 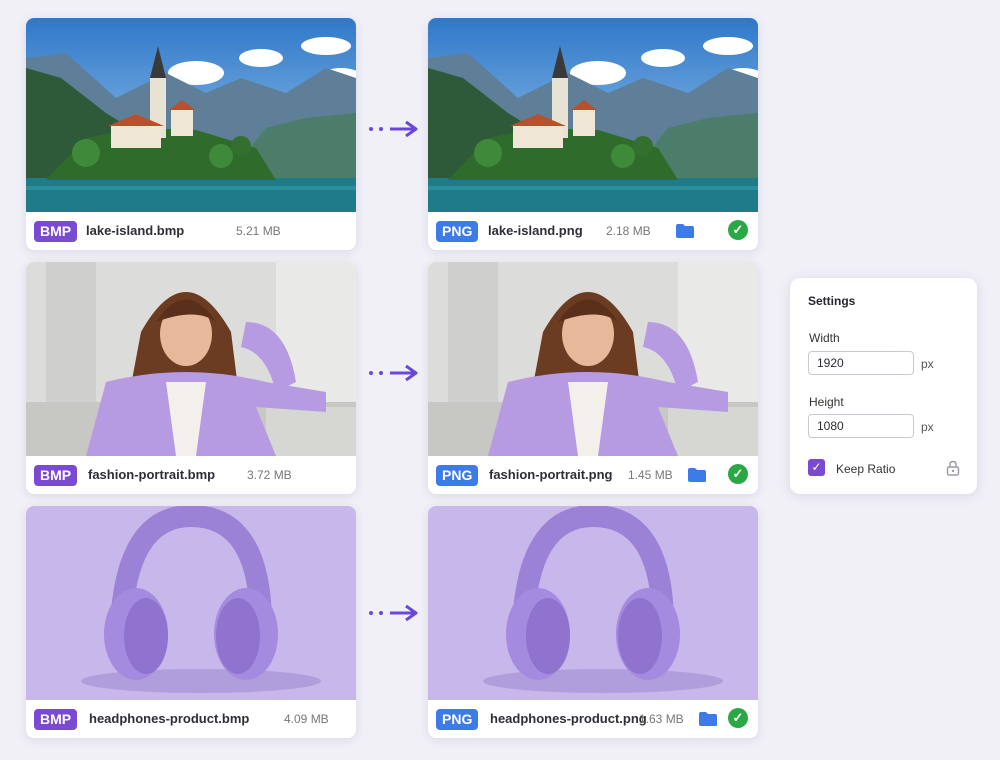 What do you see at coordinates (927, 364) in the screenshot?
I see `width-unit: px` at bounding box center [927, 364].